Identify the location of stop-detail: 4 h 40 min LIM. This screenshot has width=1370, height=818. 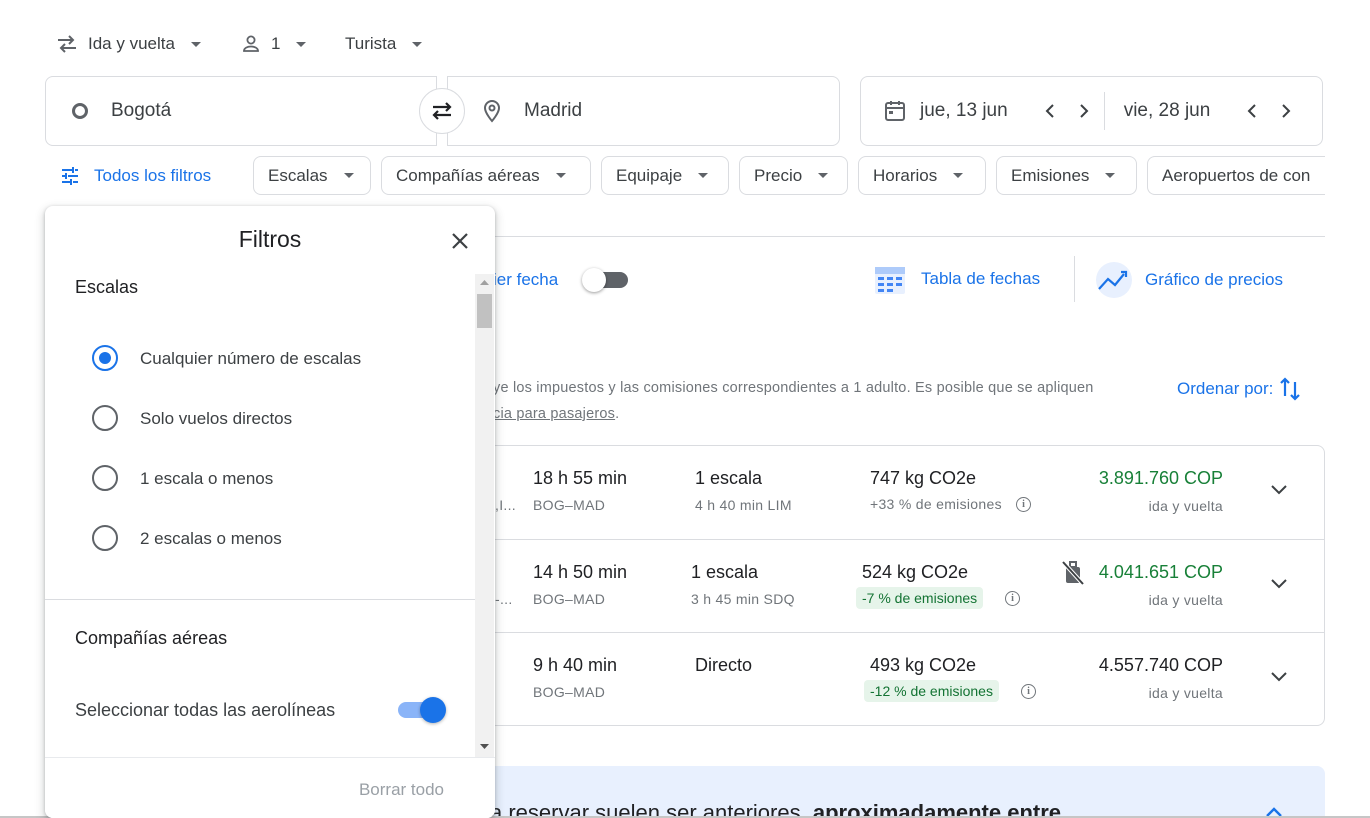
(743, 505).